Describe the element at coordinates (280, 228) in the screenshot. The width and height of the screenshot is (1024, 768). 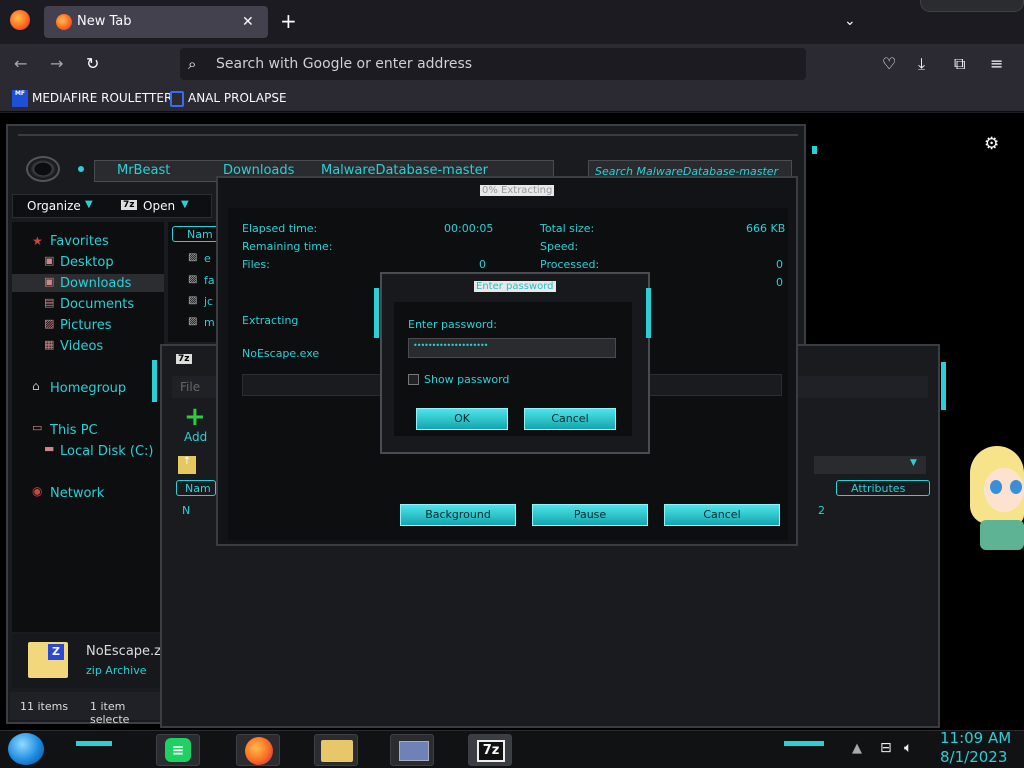
I see `elapsed-label: Elapsed time:` at that location.